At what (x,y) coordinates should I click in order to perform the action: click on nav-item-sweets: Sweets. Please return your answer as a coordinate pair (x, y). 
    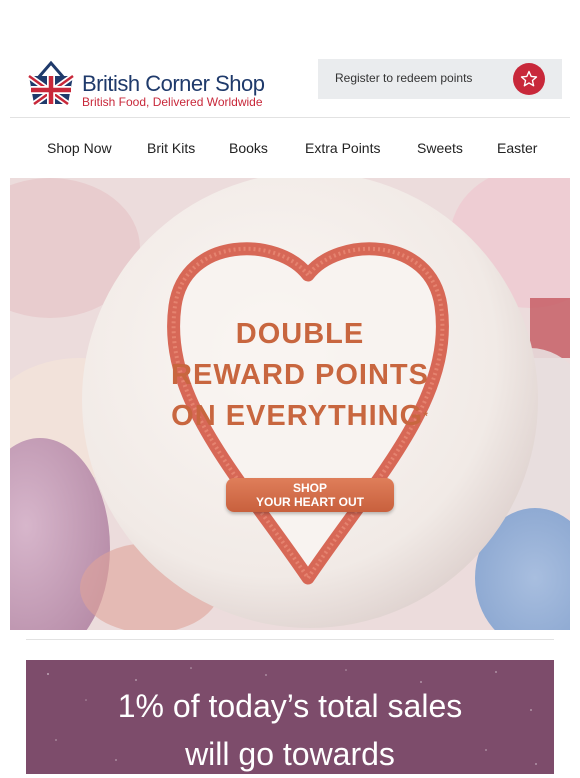
    Looking at the image, I should click on (440, 148).